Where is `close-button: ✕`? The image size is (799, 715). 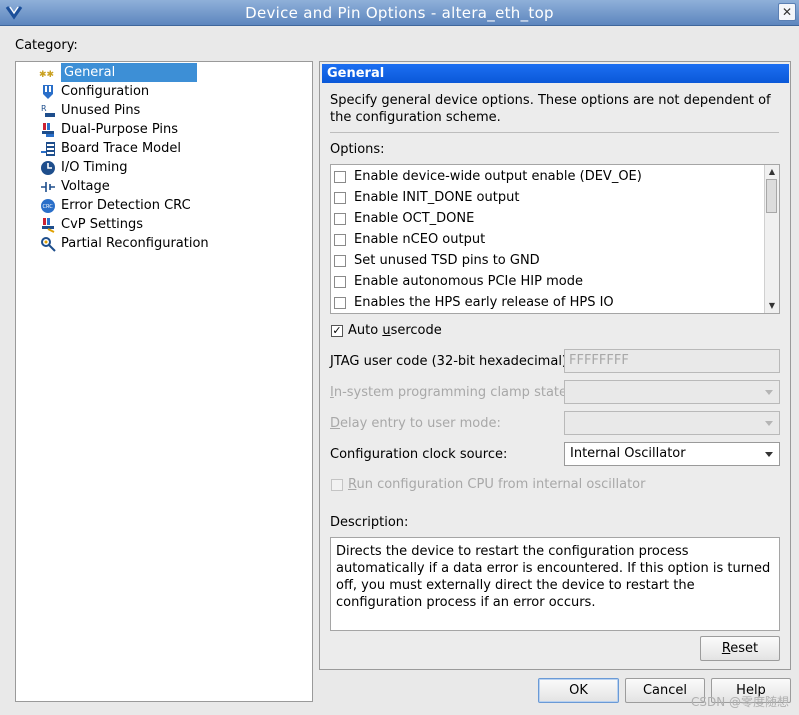
close-button: ✕ is located at coordinates (787, 12).